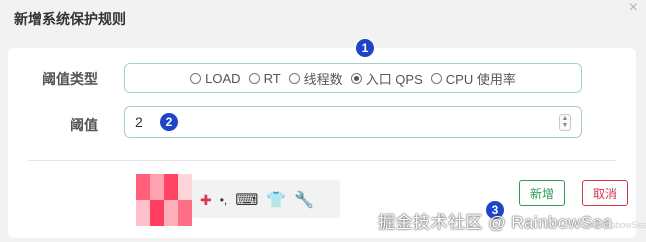 This screenshot has width=646, height=242. I want to click on watermark-small-text: CSDN @ChinaRainbowSea, so click(591, 225).